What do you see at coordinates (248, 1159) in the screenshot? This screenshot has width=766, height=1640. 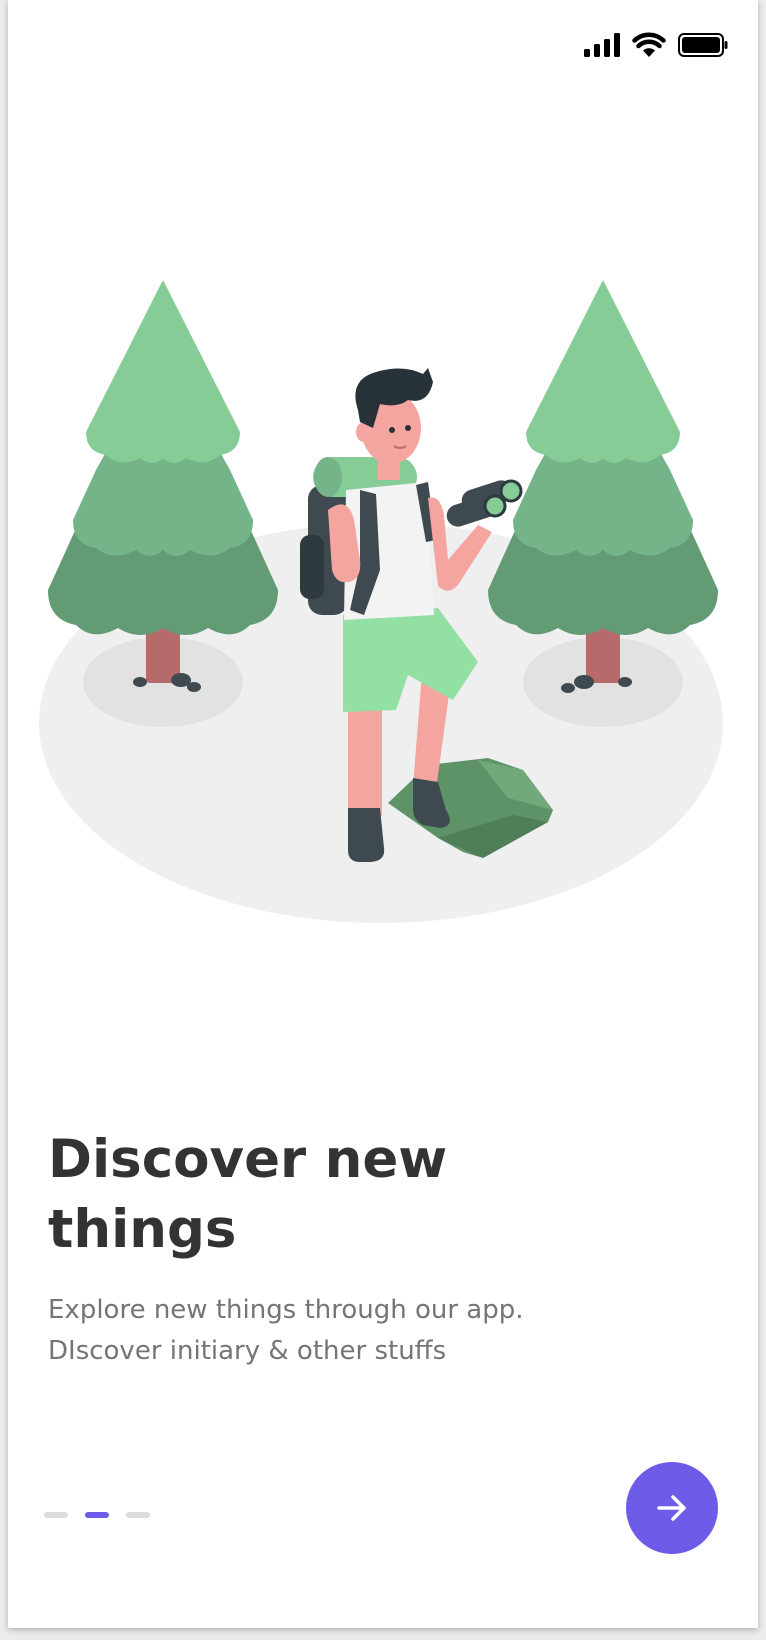 I see `onboarding-title-line-1: Discover new` at bounding box center [248, 1159].